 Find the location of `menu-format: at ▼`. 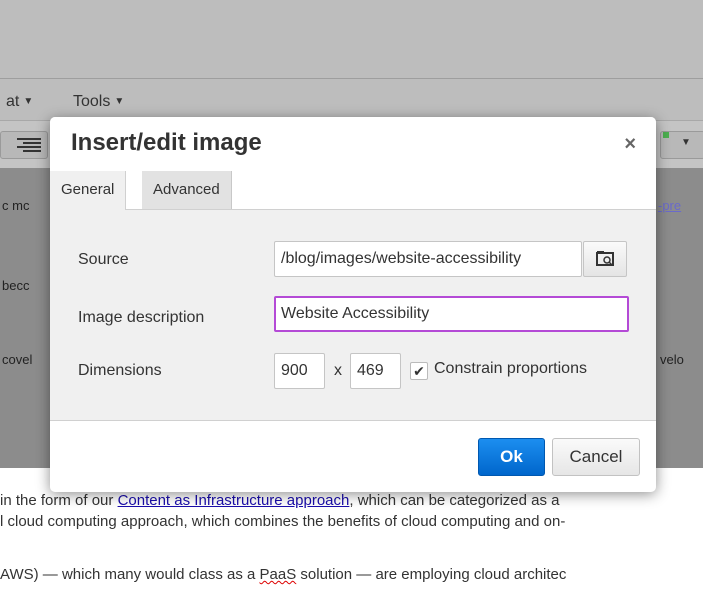

menu-format: at ▼ is located at coordinates (19, 102).